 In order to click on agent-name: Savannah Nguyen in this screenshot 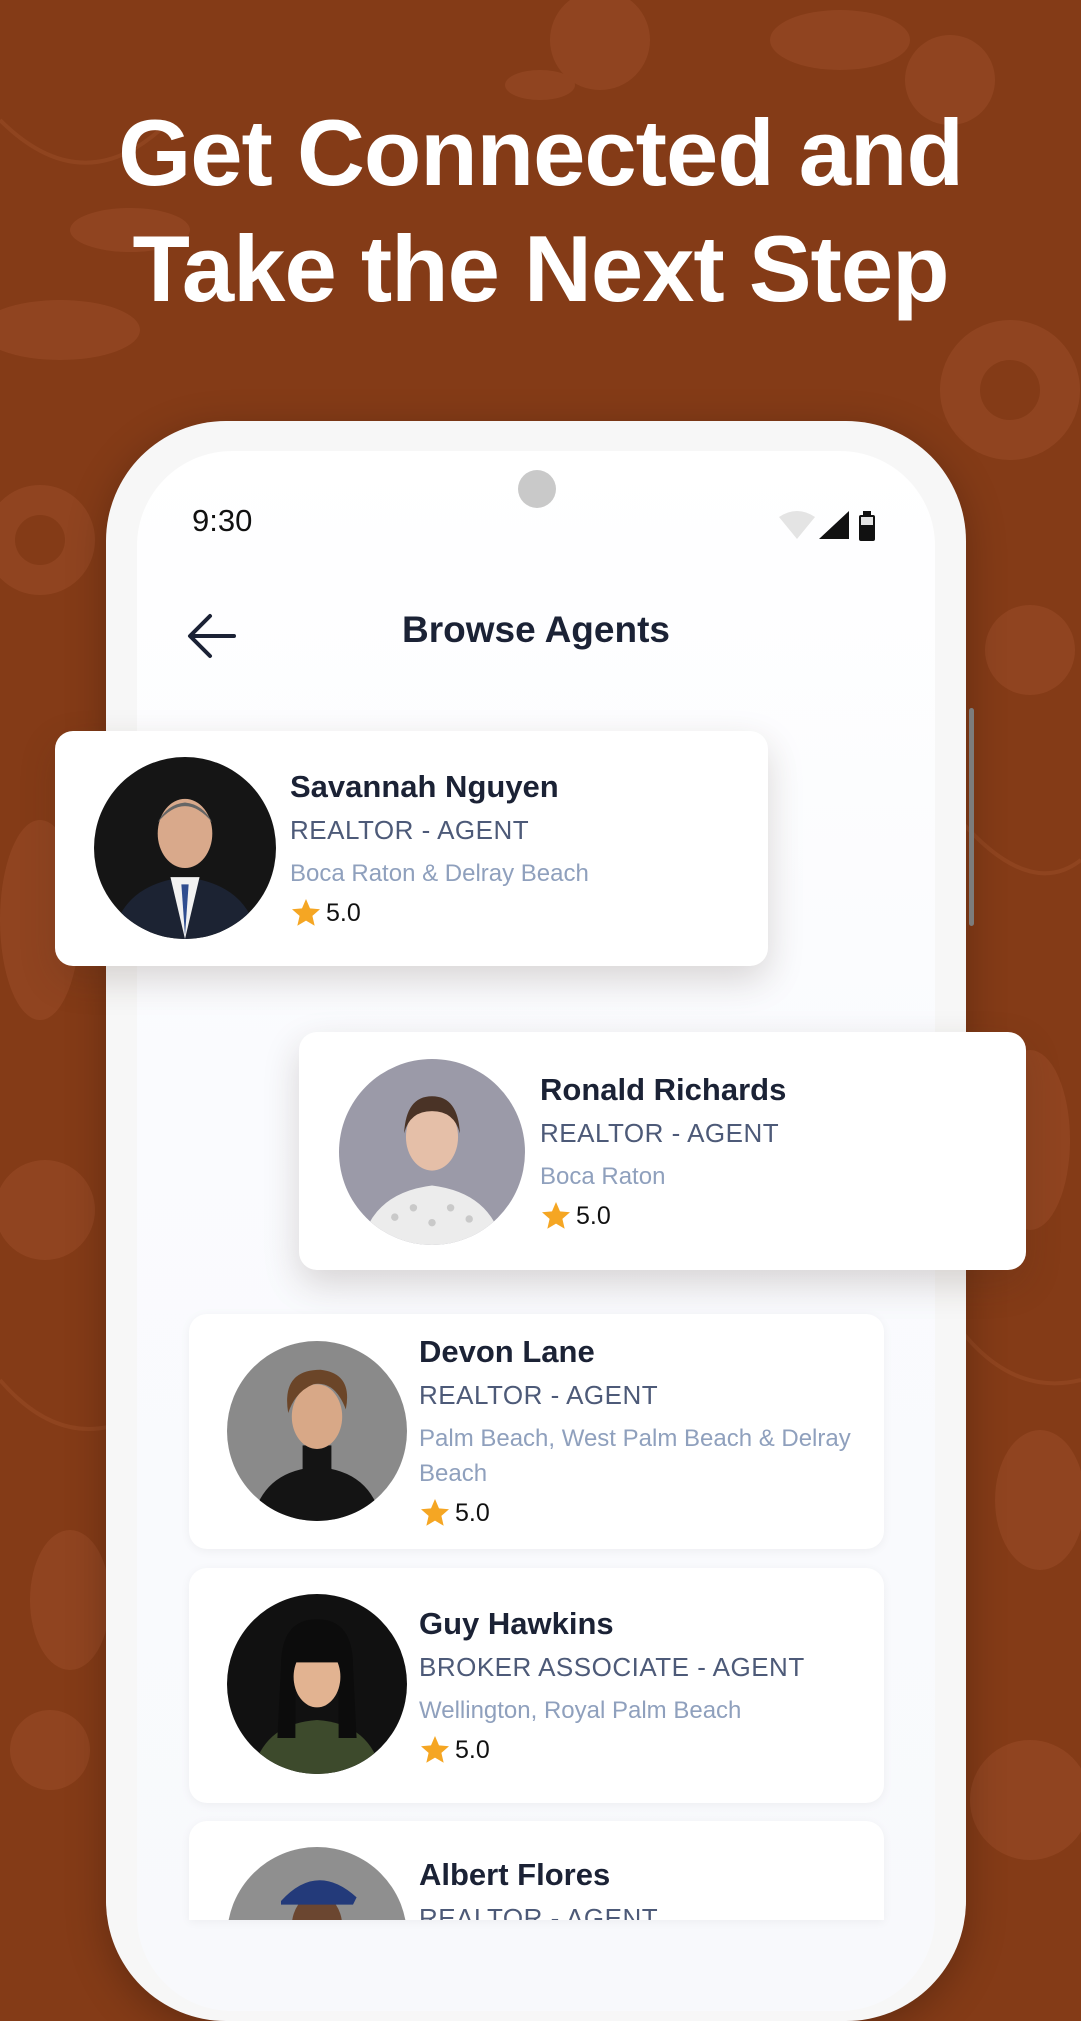, I will do `click(424, 786)`.